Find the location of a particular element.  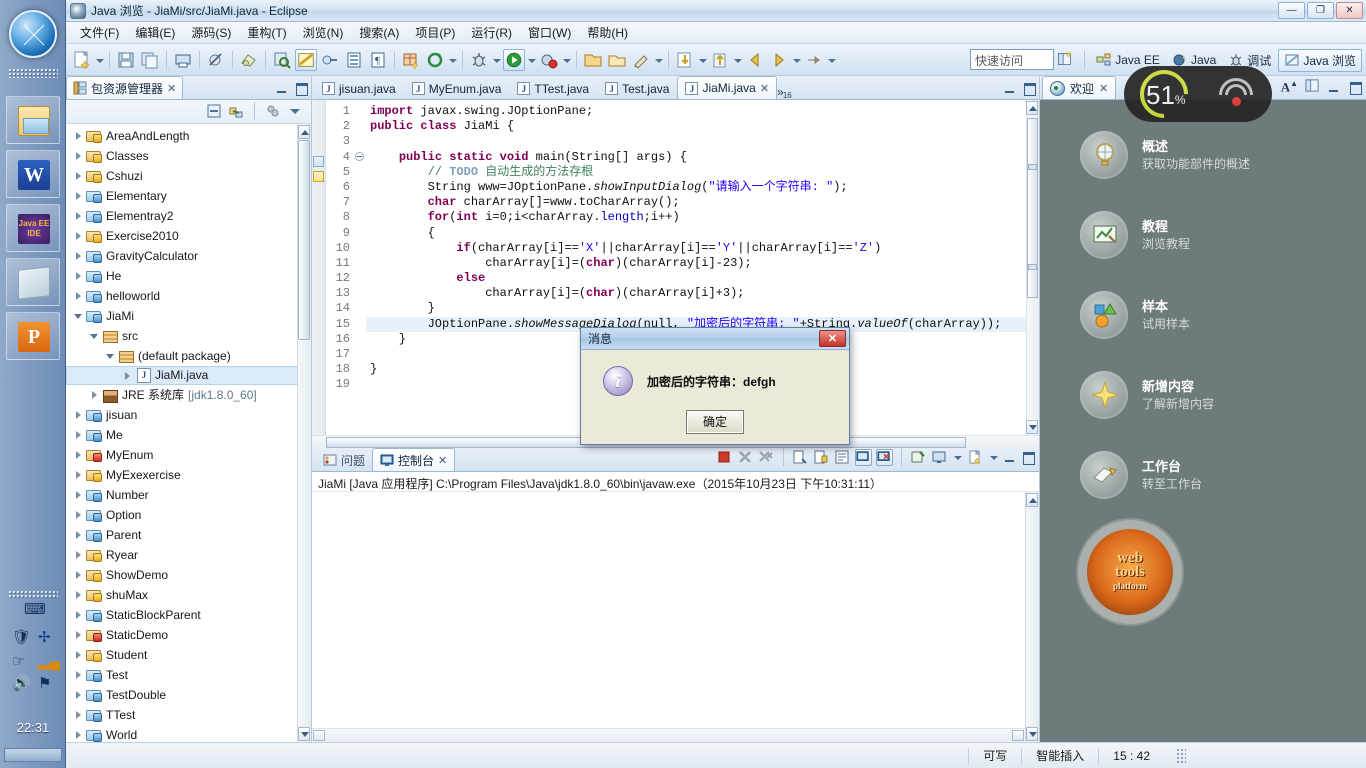

minimize-welcome-button is located at coordinates (1334, 87).